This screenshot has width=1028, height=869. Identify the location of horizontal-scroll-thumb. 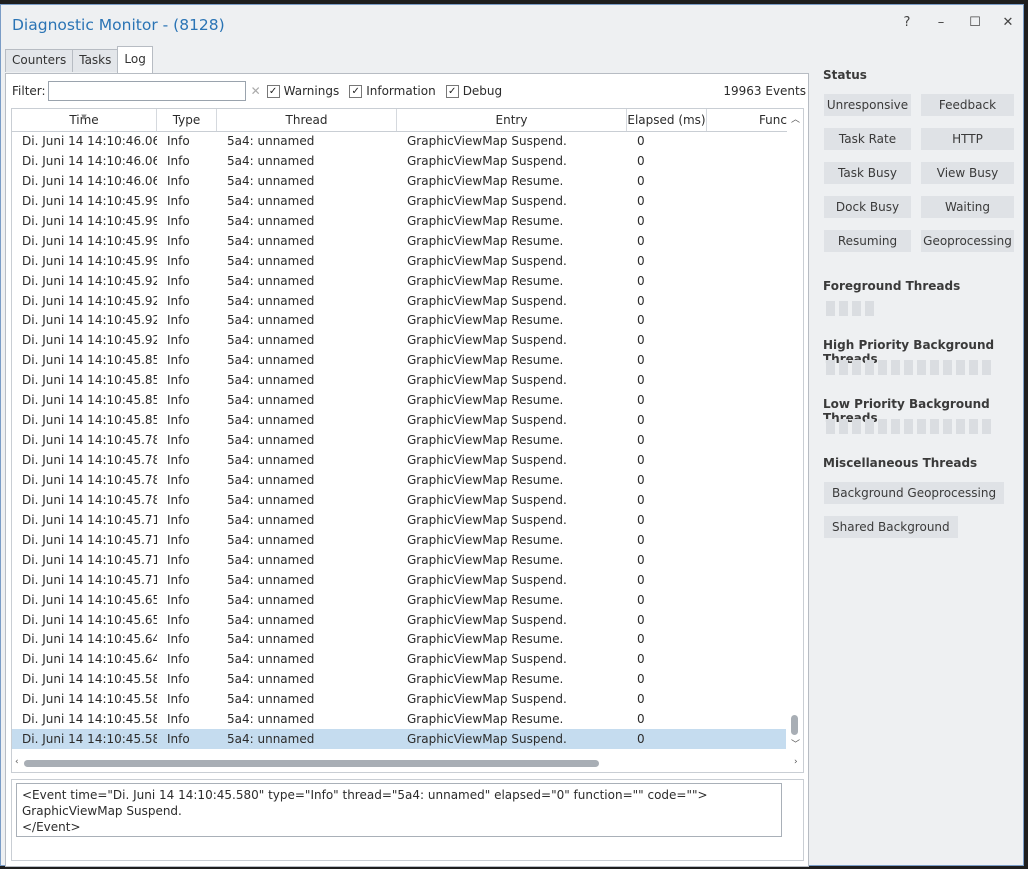
(311, 763).